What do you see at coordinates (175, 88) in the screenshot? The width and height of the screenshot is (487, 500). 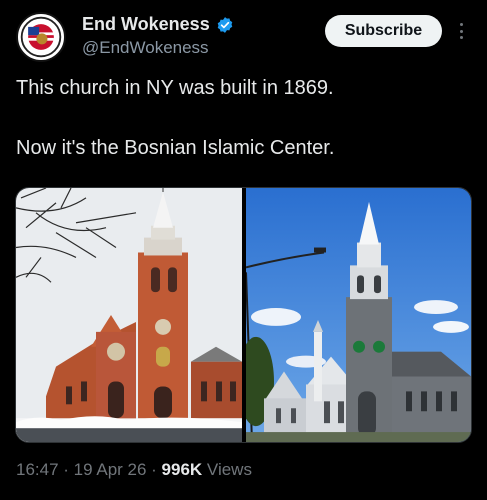 I see `tweet-line-1: This church in NY was built in 1869.` at bounding box center [175, 88].